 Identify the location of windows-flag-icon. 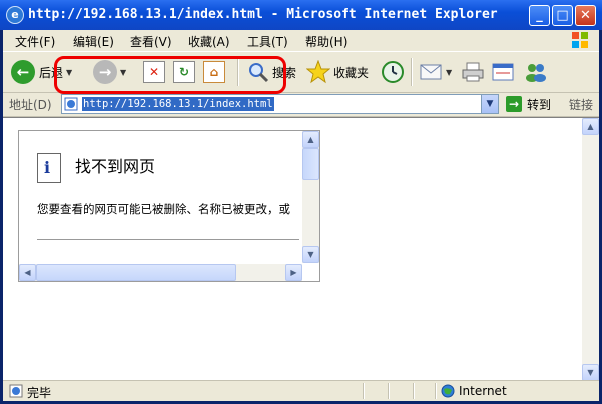
(580, 40).